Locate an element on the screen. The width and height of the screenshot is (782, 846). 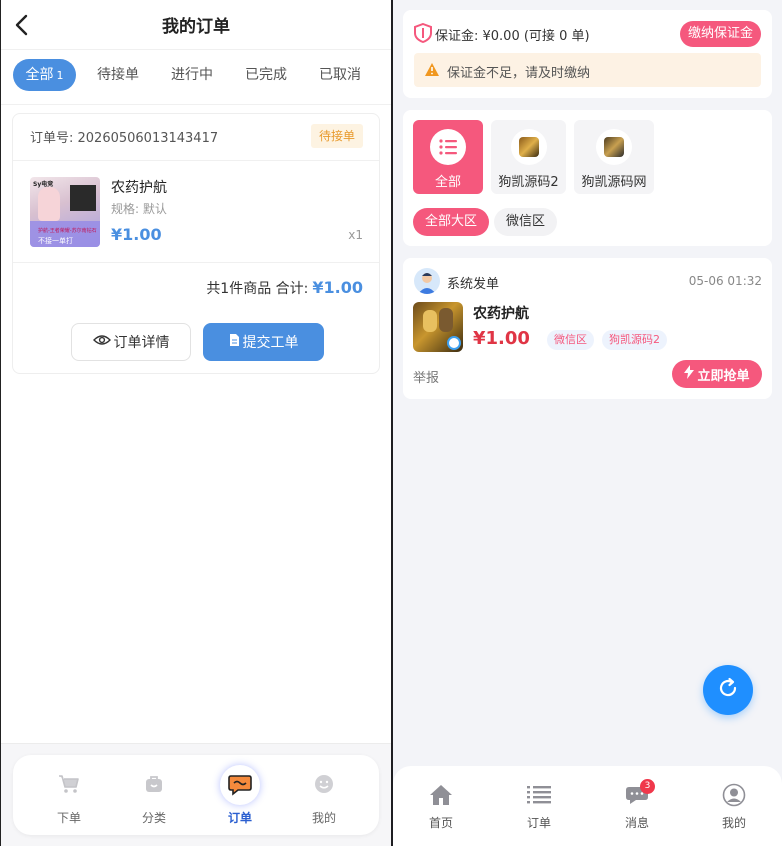
nav-label: 首页 is located at coordinates (440, 823).